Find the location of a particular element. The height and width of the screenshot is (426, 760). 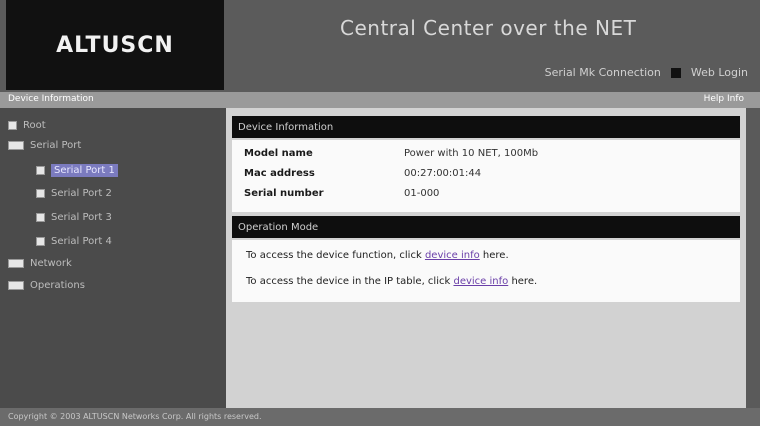

page-title: Central Center over the NET is located at coordinates (488, 28).